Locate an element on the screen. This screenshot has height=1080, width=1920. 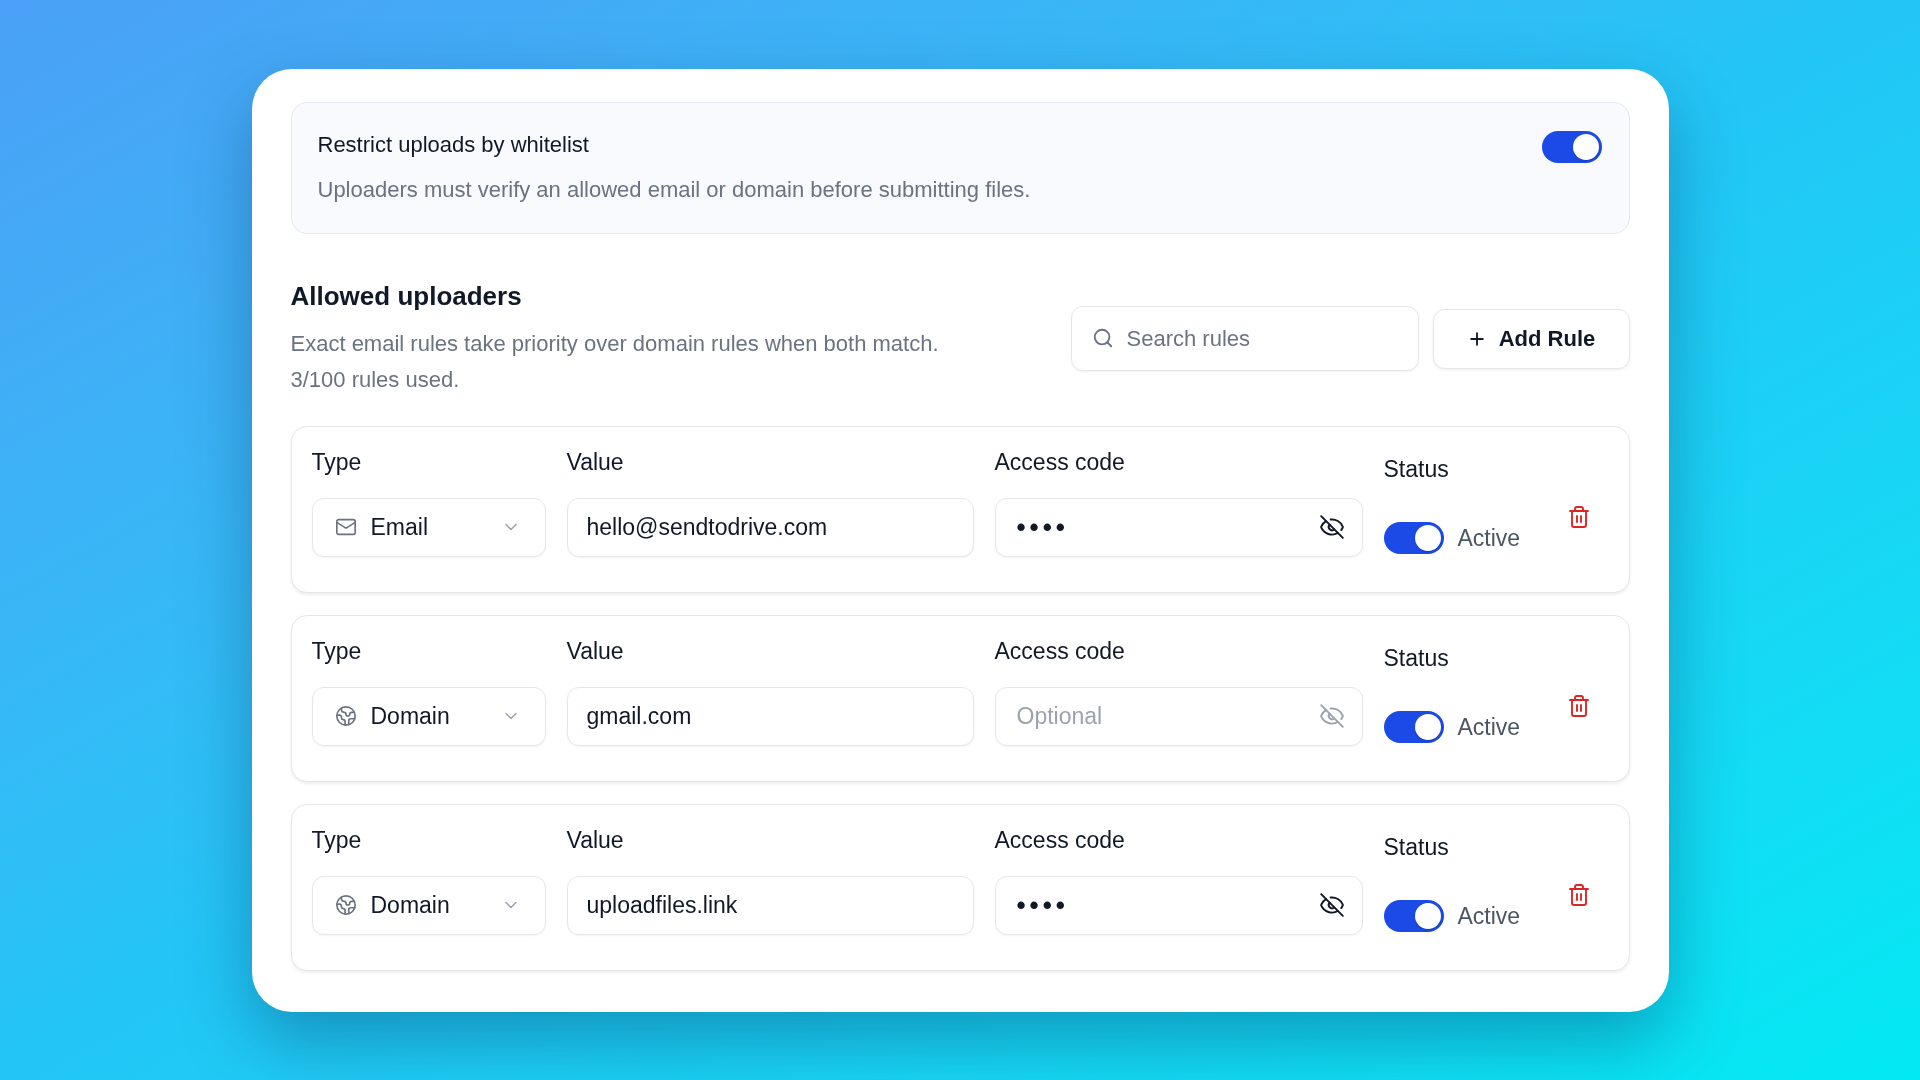
section-description: Exact email rules take priority over domain rules when both match. is located at coordinates (614, 343).